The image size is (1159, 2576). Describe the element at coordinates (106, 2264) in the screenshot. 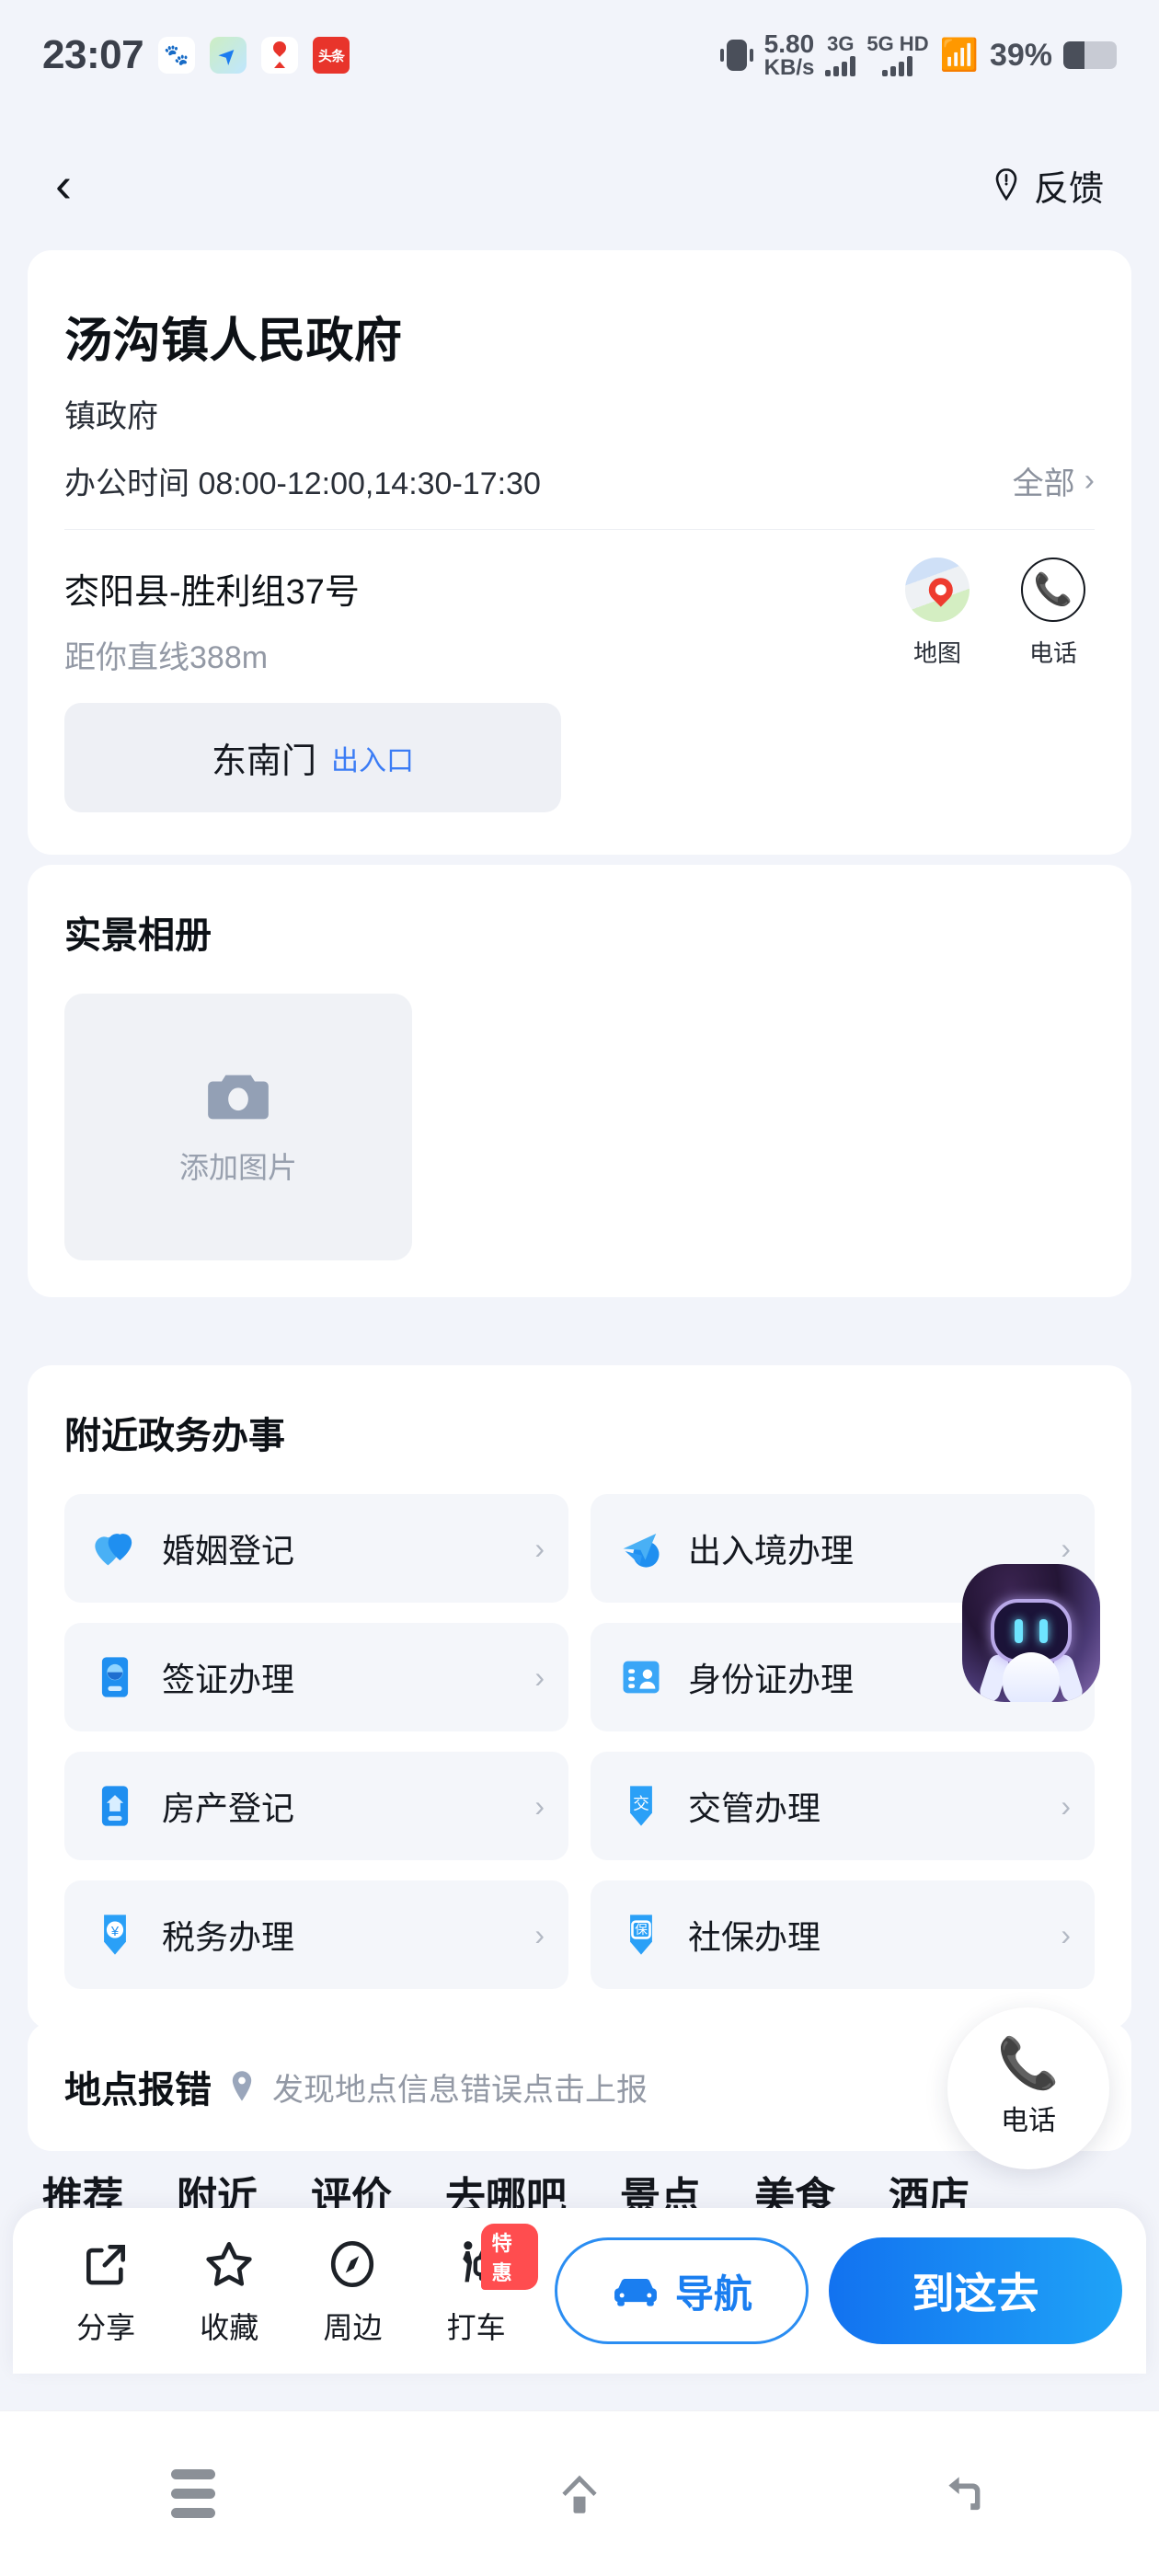

I see `share-icon` at that location.